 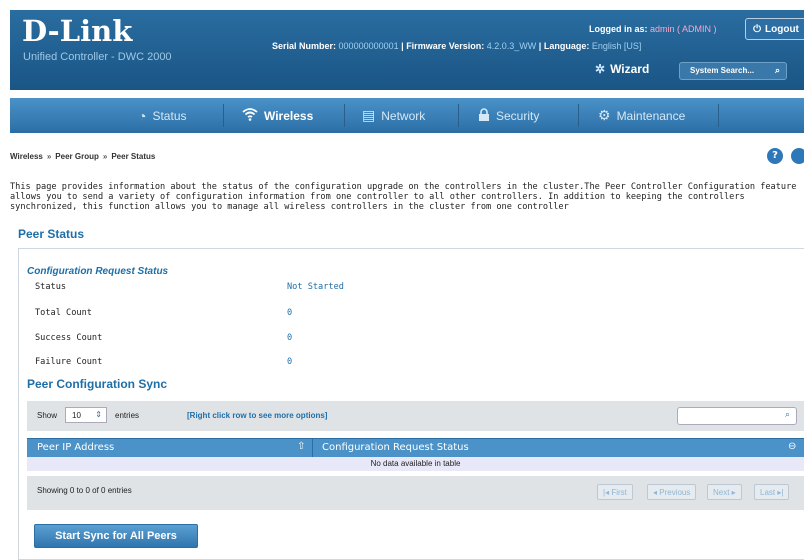 I want to click on product-name: Unified Controller - DWC 2000, so click(x=97, y=57).